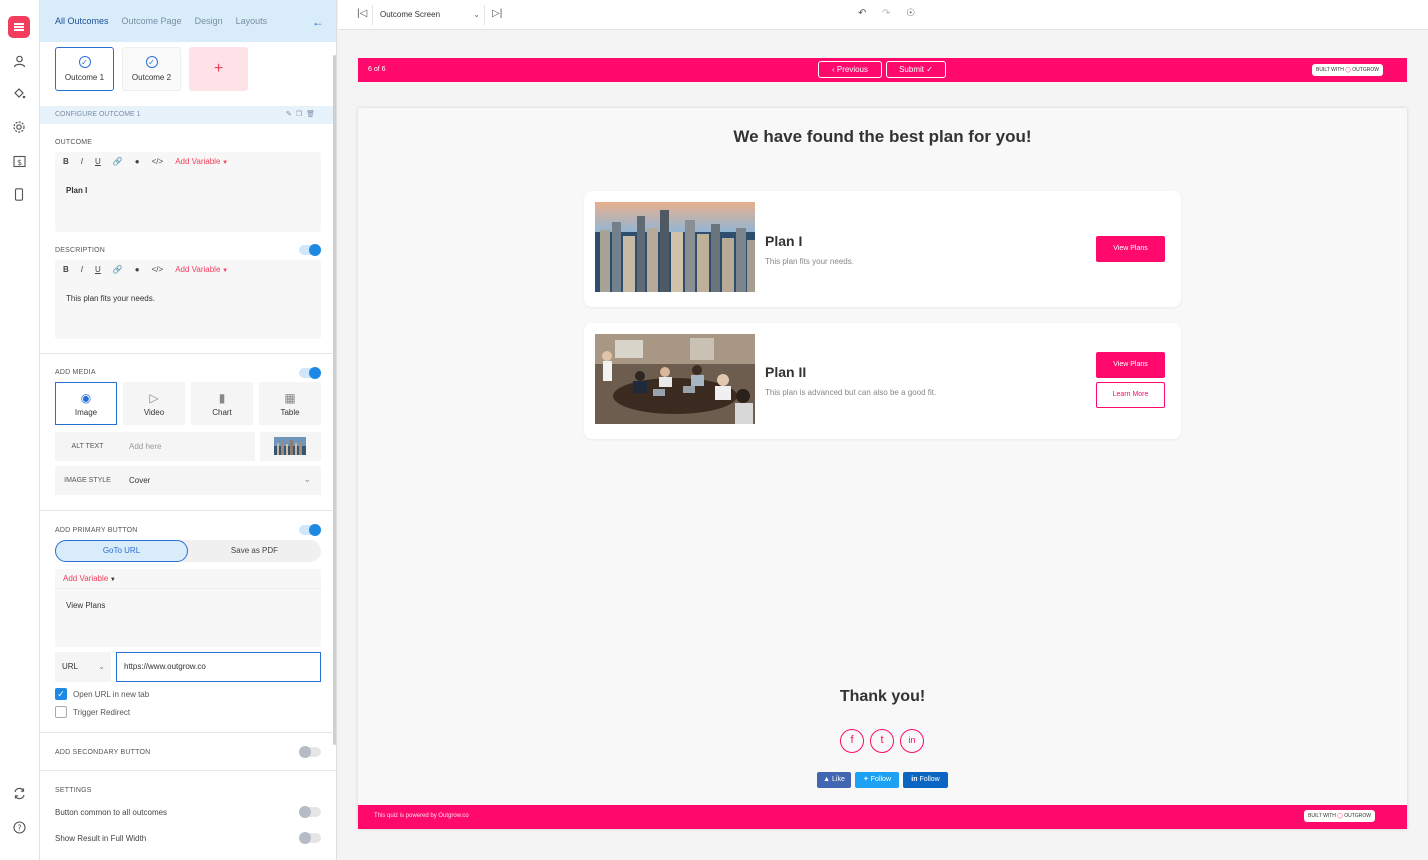  I want to click on trigger-redirect-checkbox, so click(61, 712).